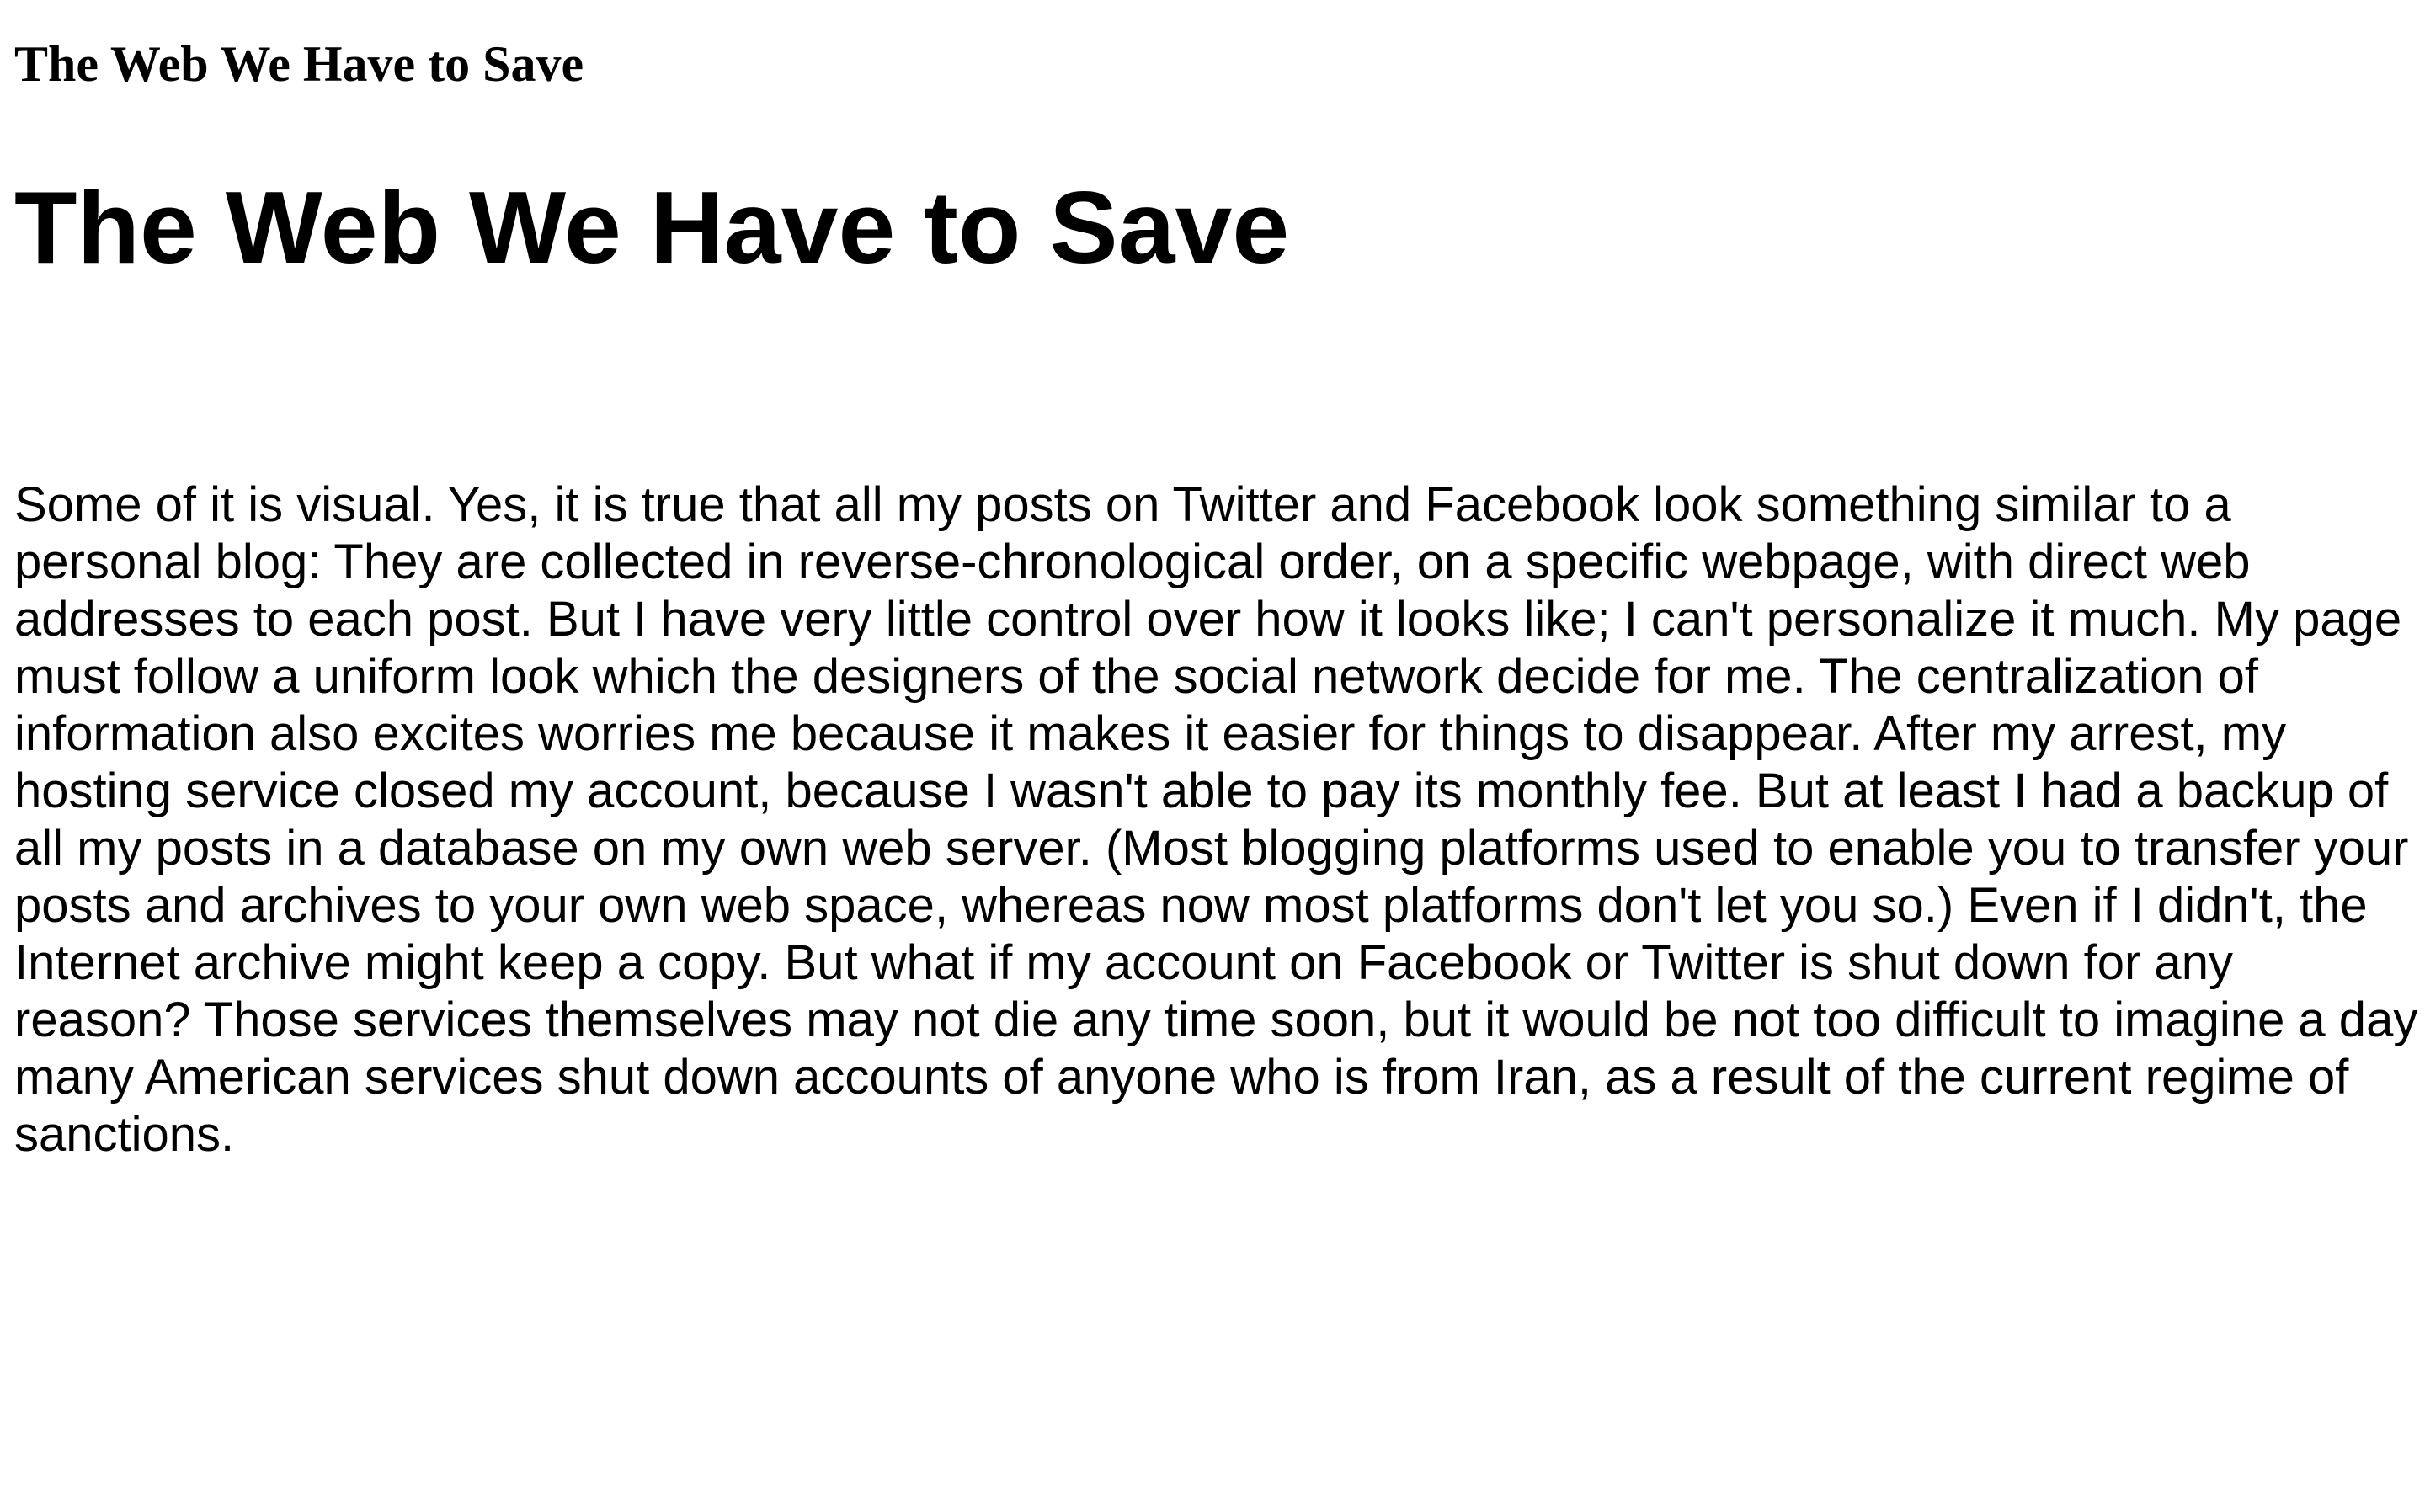 This screenshot has width=2425, height=1512. I want to click on site-title: The Web We Have to Save, so click(299, 64).